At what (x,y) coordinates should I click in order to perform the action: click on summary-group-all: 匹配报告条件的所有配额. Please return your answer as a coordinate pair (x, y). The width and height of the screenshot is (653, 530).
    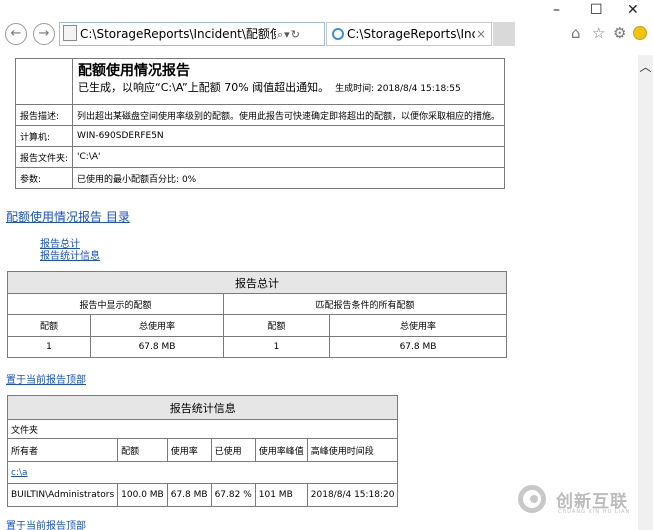
    Looking at the image, I should click on (365, 304).